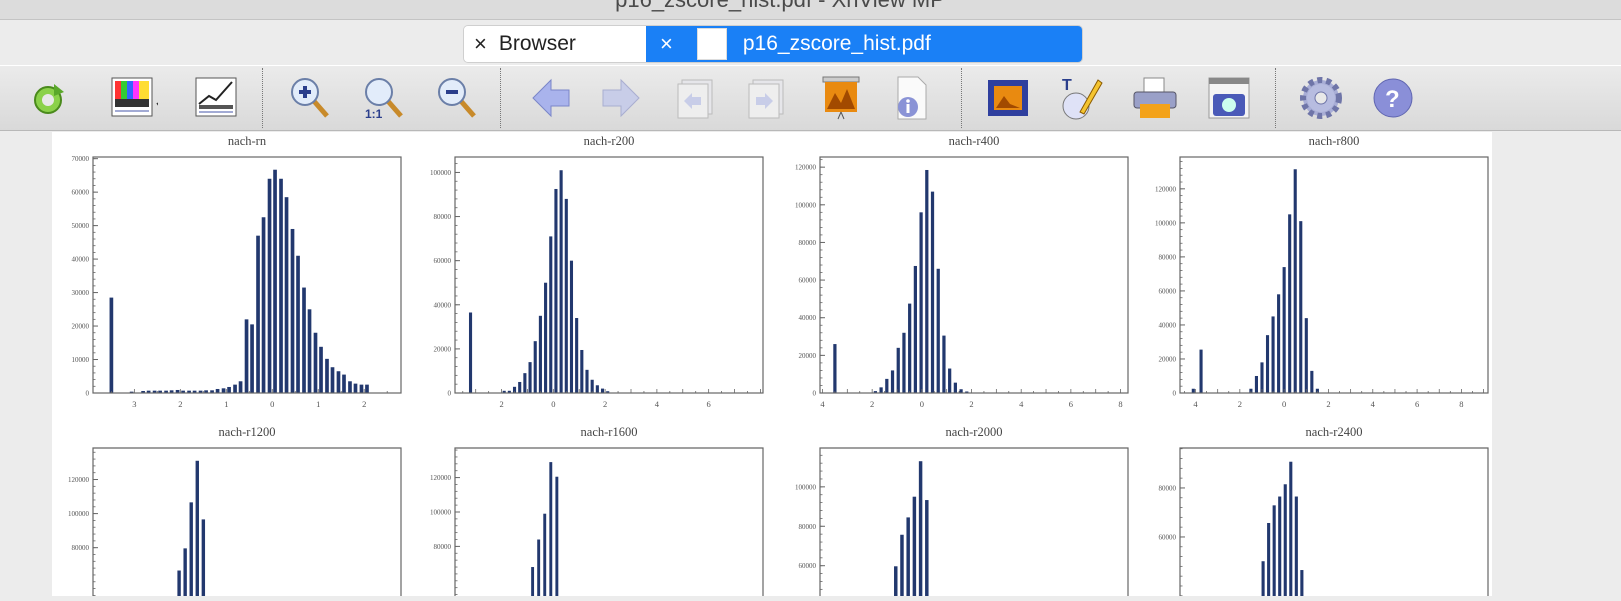  I want to click on edit-text-icon: T, so click(1082, 98).